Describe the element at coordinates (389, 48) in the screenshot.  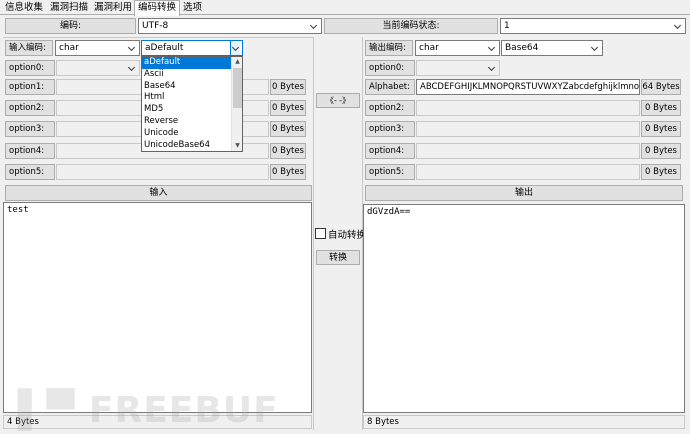
I see `output-encoding-label: 输出编码:` at that location.